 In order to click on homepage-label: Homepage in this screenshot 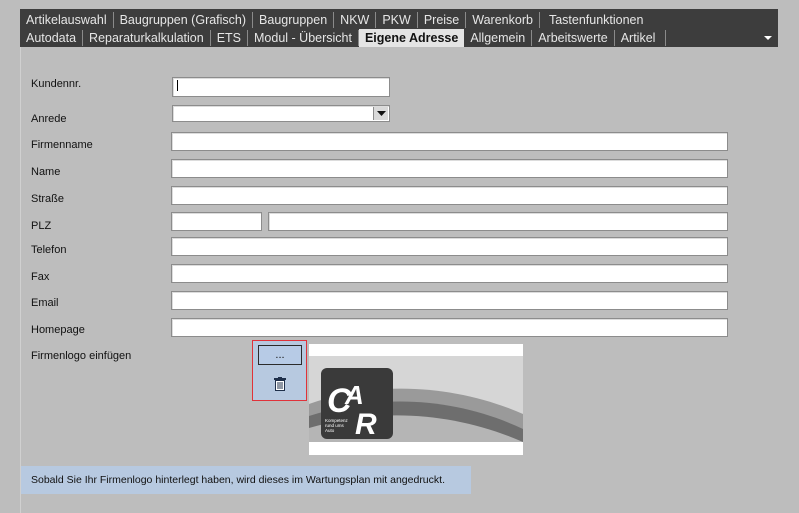, I will do `click(58, 330)`.